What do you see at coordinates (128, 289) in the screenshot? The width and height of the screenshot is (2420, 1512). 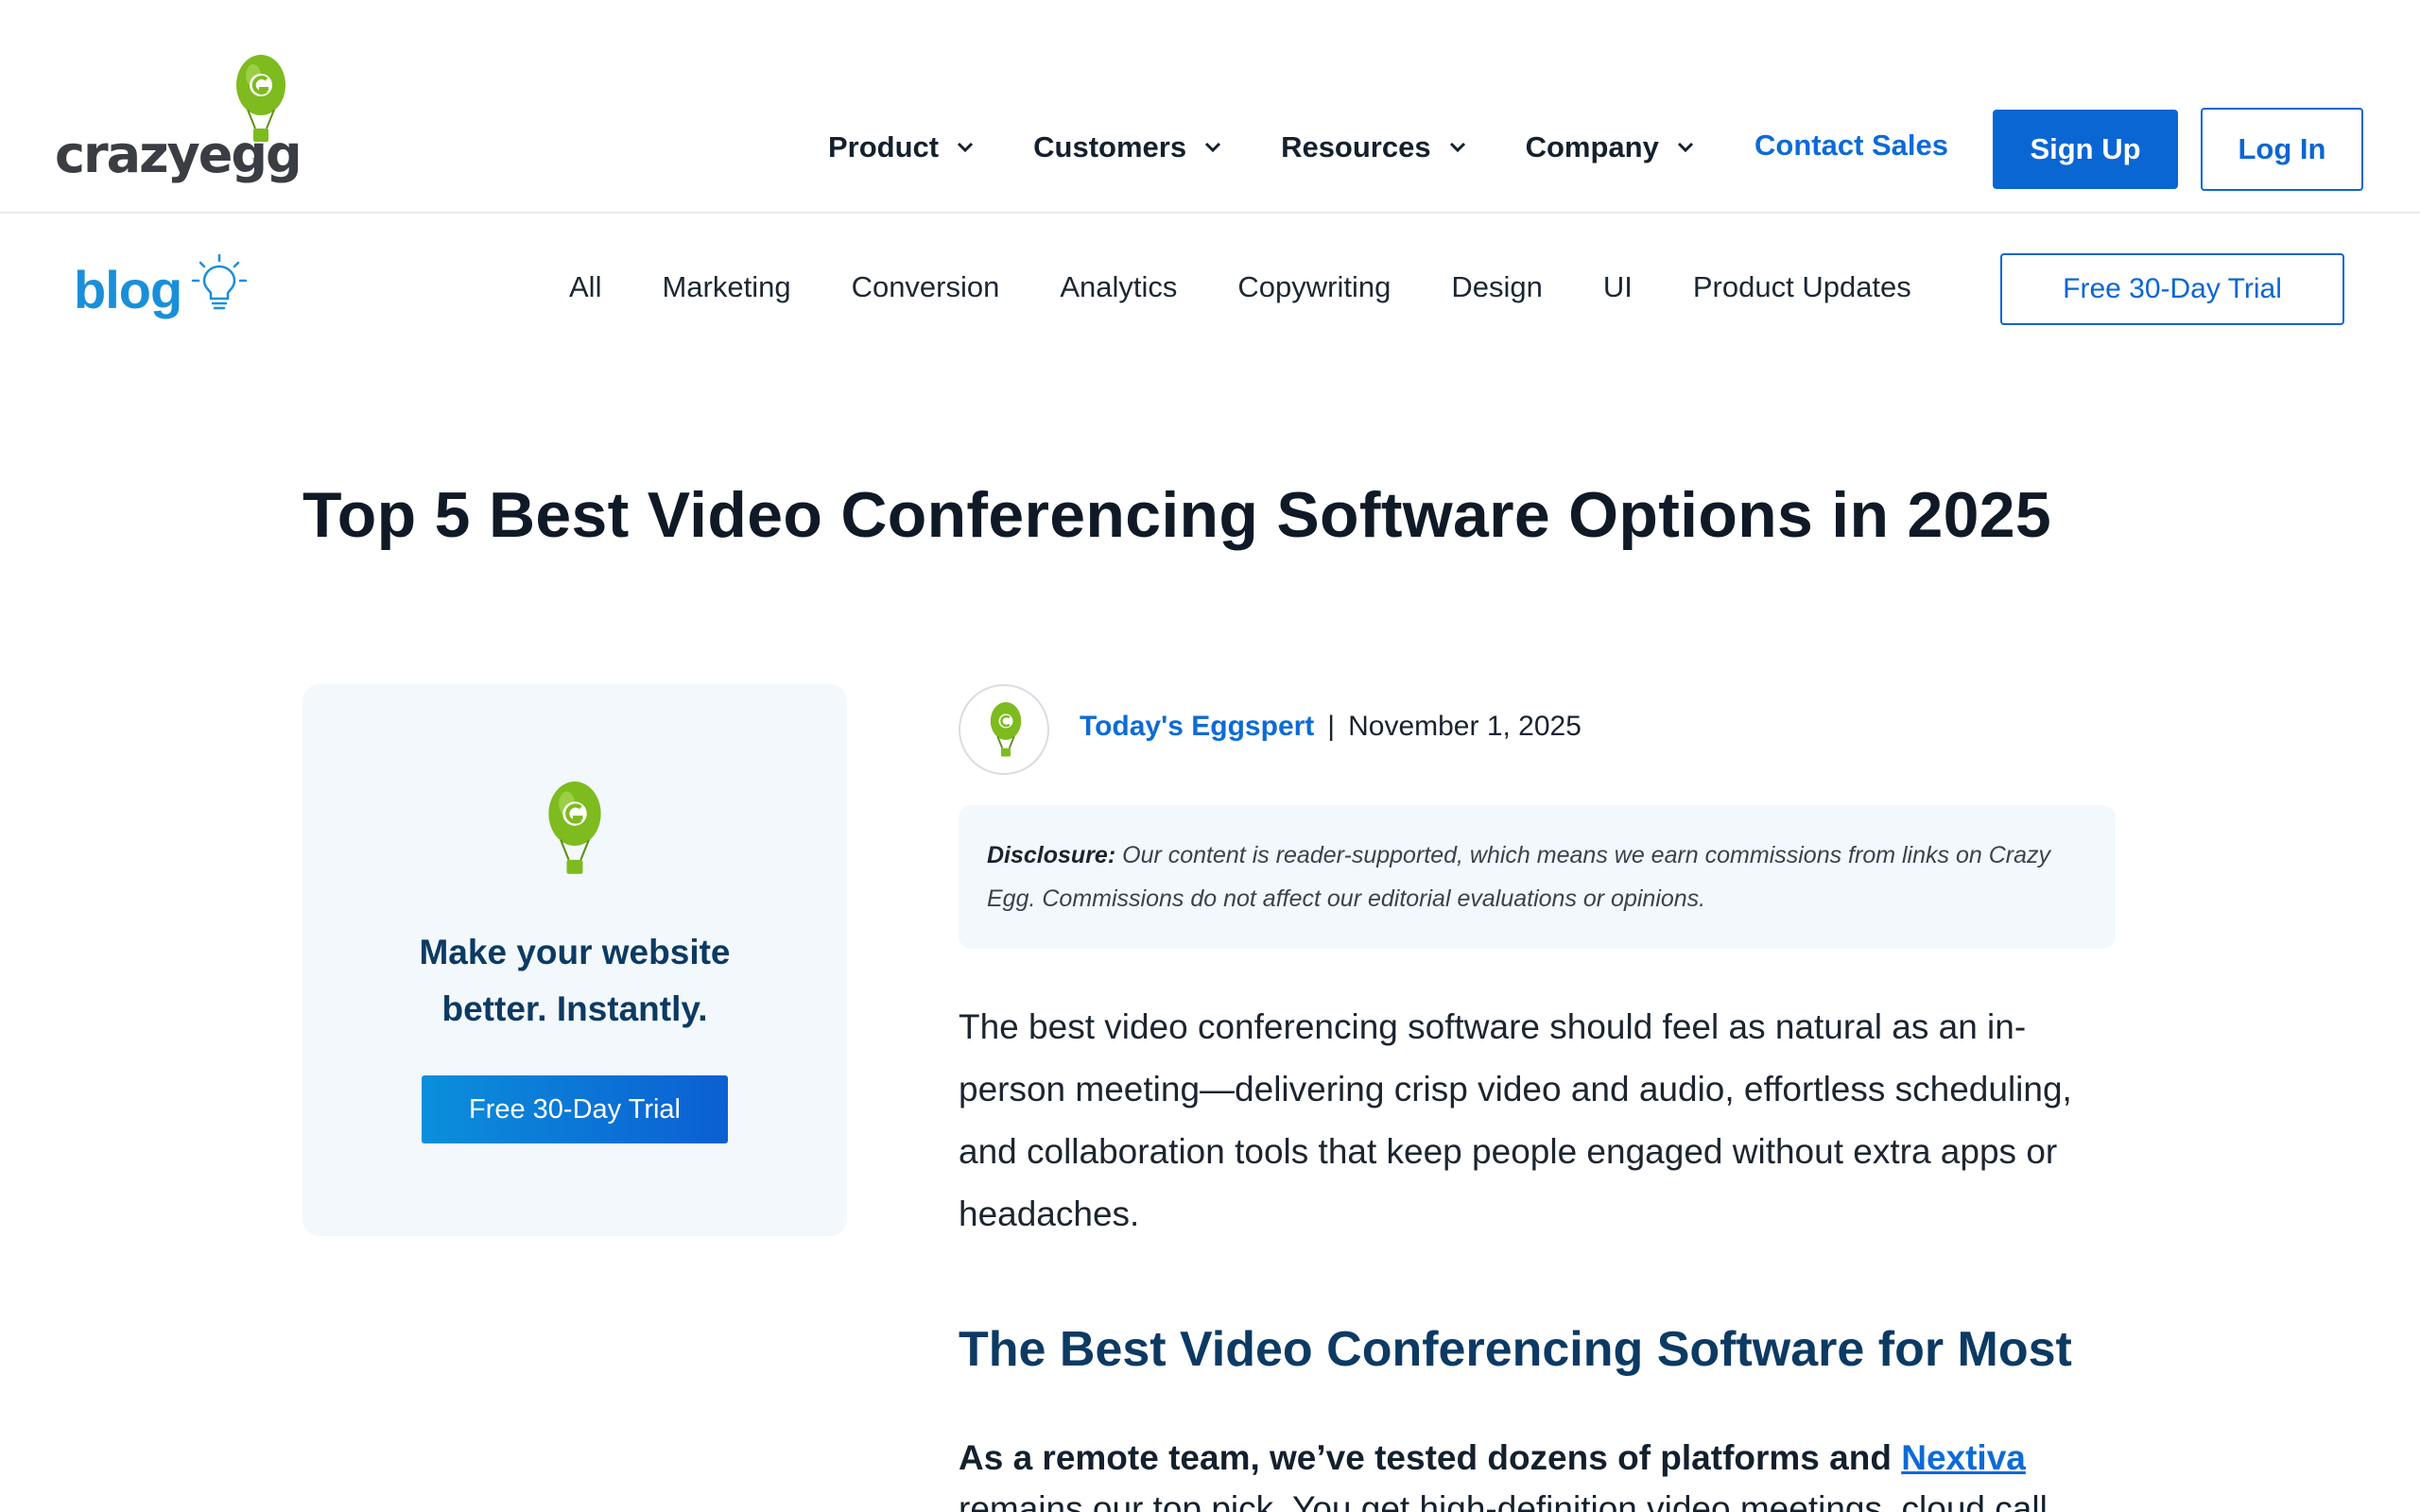 I see `blog-wordmark: blog` at bounding box center [128, 289].